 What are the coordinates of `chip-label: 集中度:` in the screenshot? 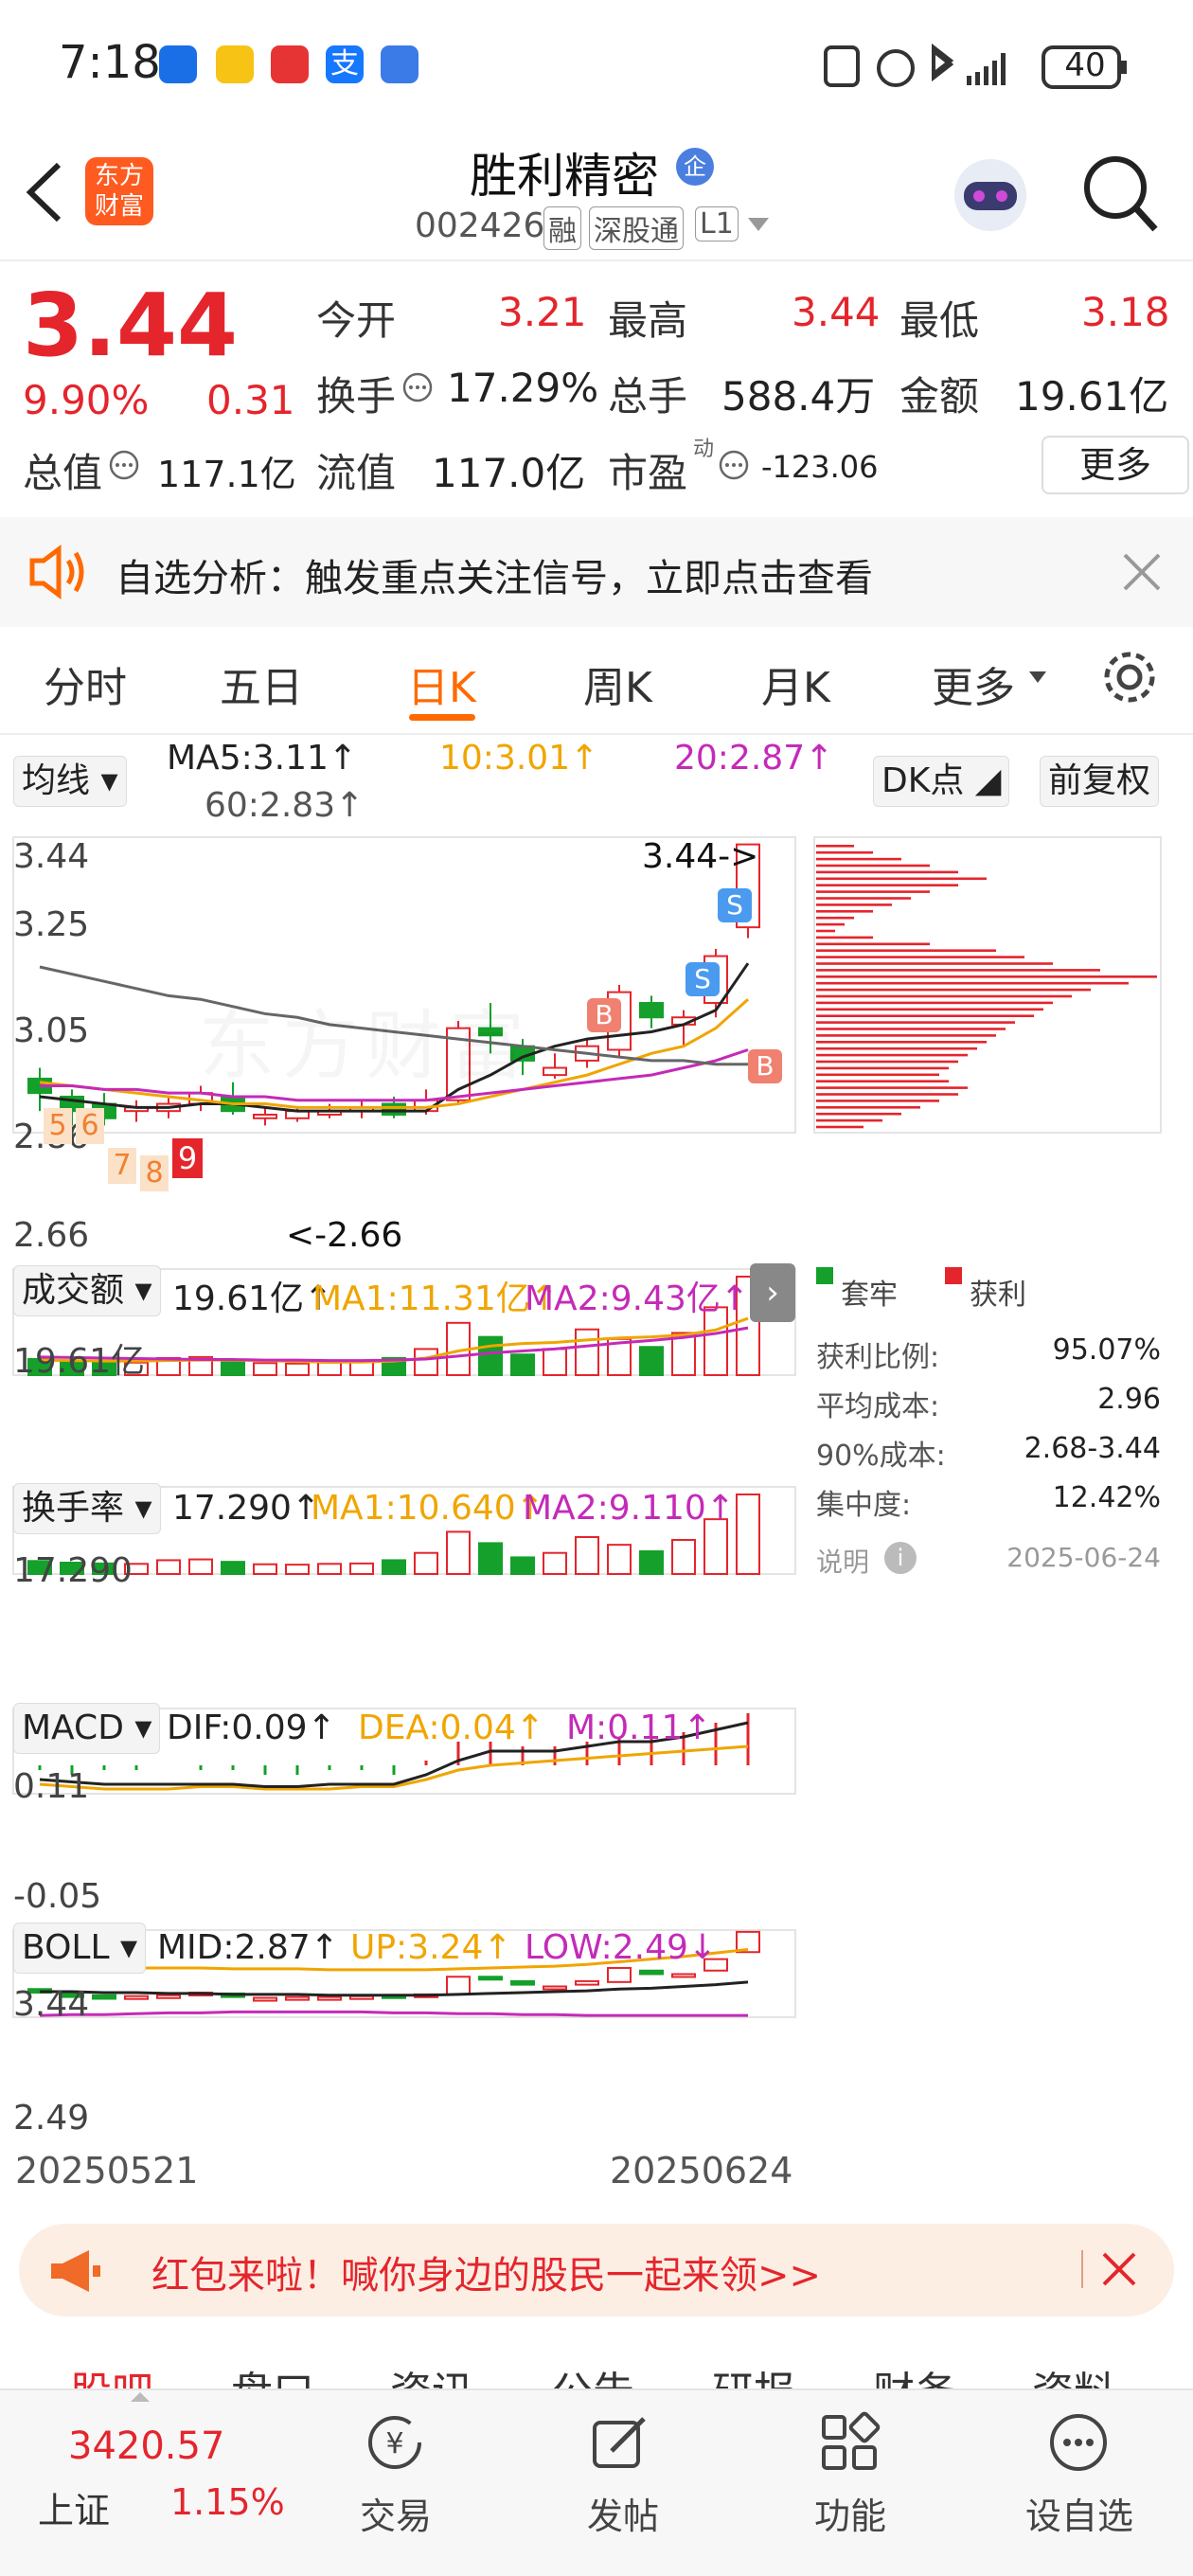 It's located at (864, 1505).